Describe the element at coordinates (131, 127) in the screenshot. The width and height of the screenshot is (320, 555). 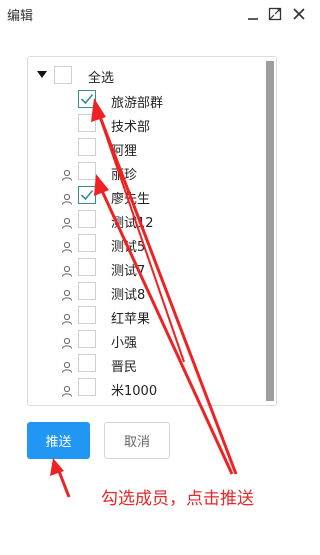
I see `tree-item-label: 技术部` at that location.